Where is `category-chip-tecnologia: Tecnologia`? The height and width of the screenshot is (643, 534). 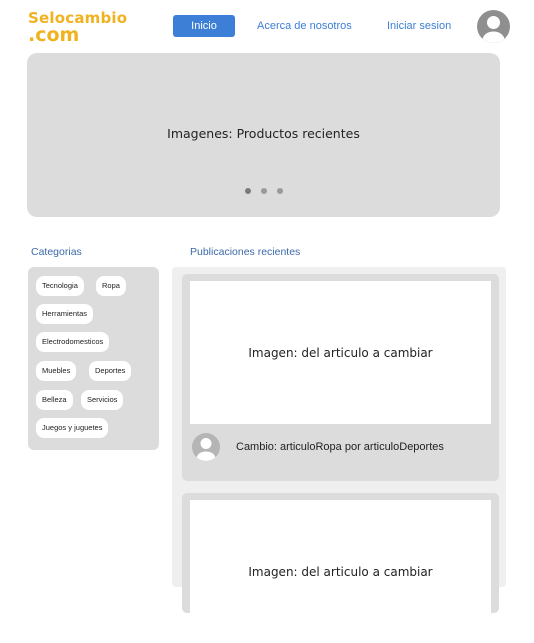 category-chip-tecnologia: Tecnologia is located at coordinates (60, 286).